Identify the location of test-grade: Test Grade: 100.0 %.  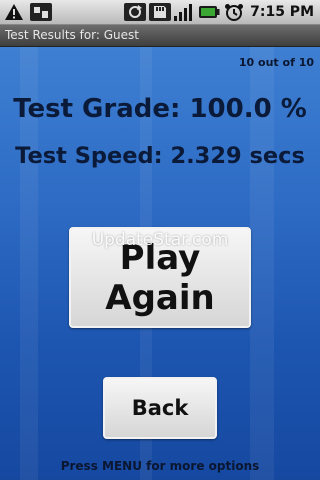
(160, 109).